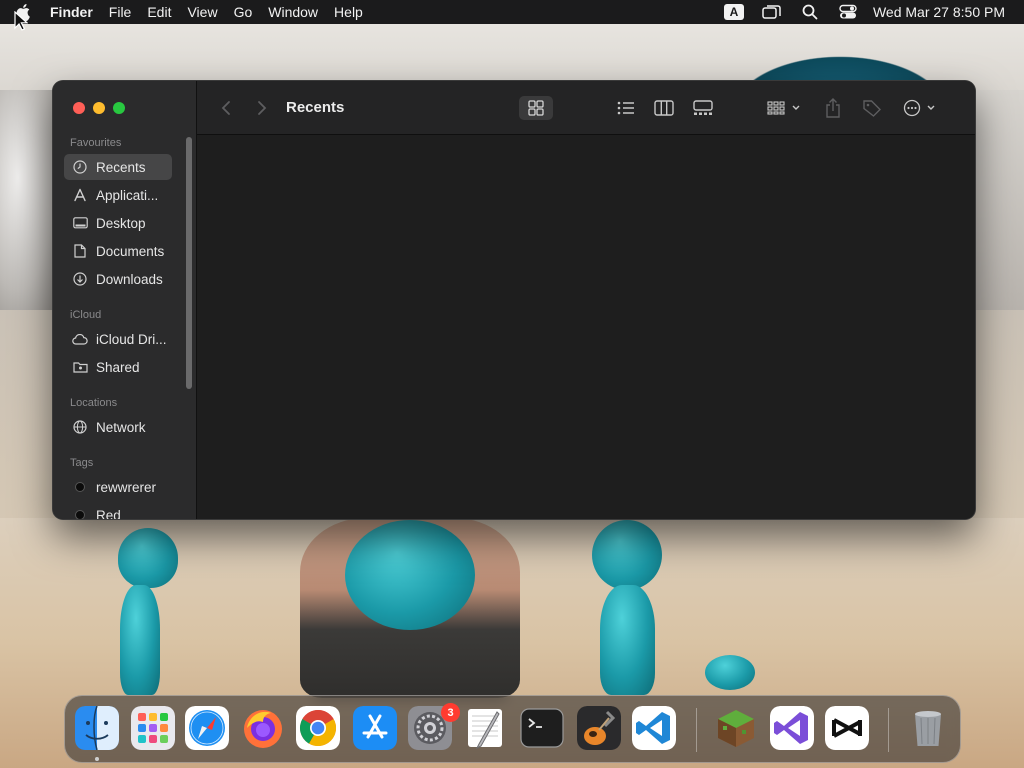 Image resolution: width=1024 pixels, height=768 pixels. Describe the element at coordinates (73, 12) in the screenshot. I see `menu-app-finder: Finder` at that location.